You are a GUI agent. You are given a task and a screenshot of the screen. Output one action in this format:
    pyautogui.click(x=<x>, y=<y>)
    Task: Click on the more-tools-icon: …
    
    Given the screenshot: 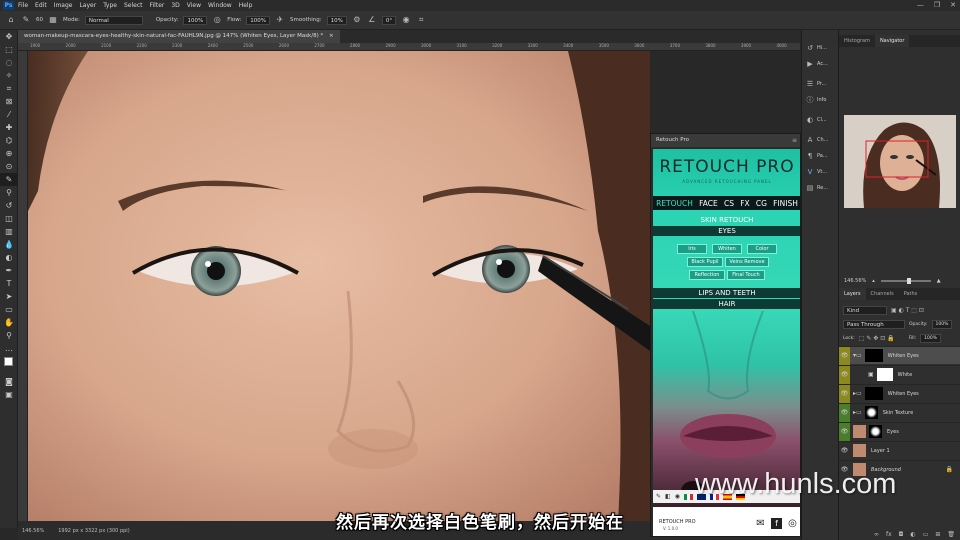 What is the action you would take?
    pyautogui.click(x=9, y=348)
    